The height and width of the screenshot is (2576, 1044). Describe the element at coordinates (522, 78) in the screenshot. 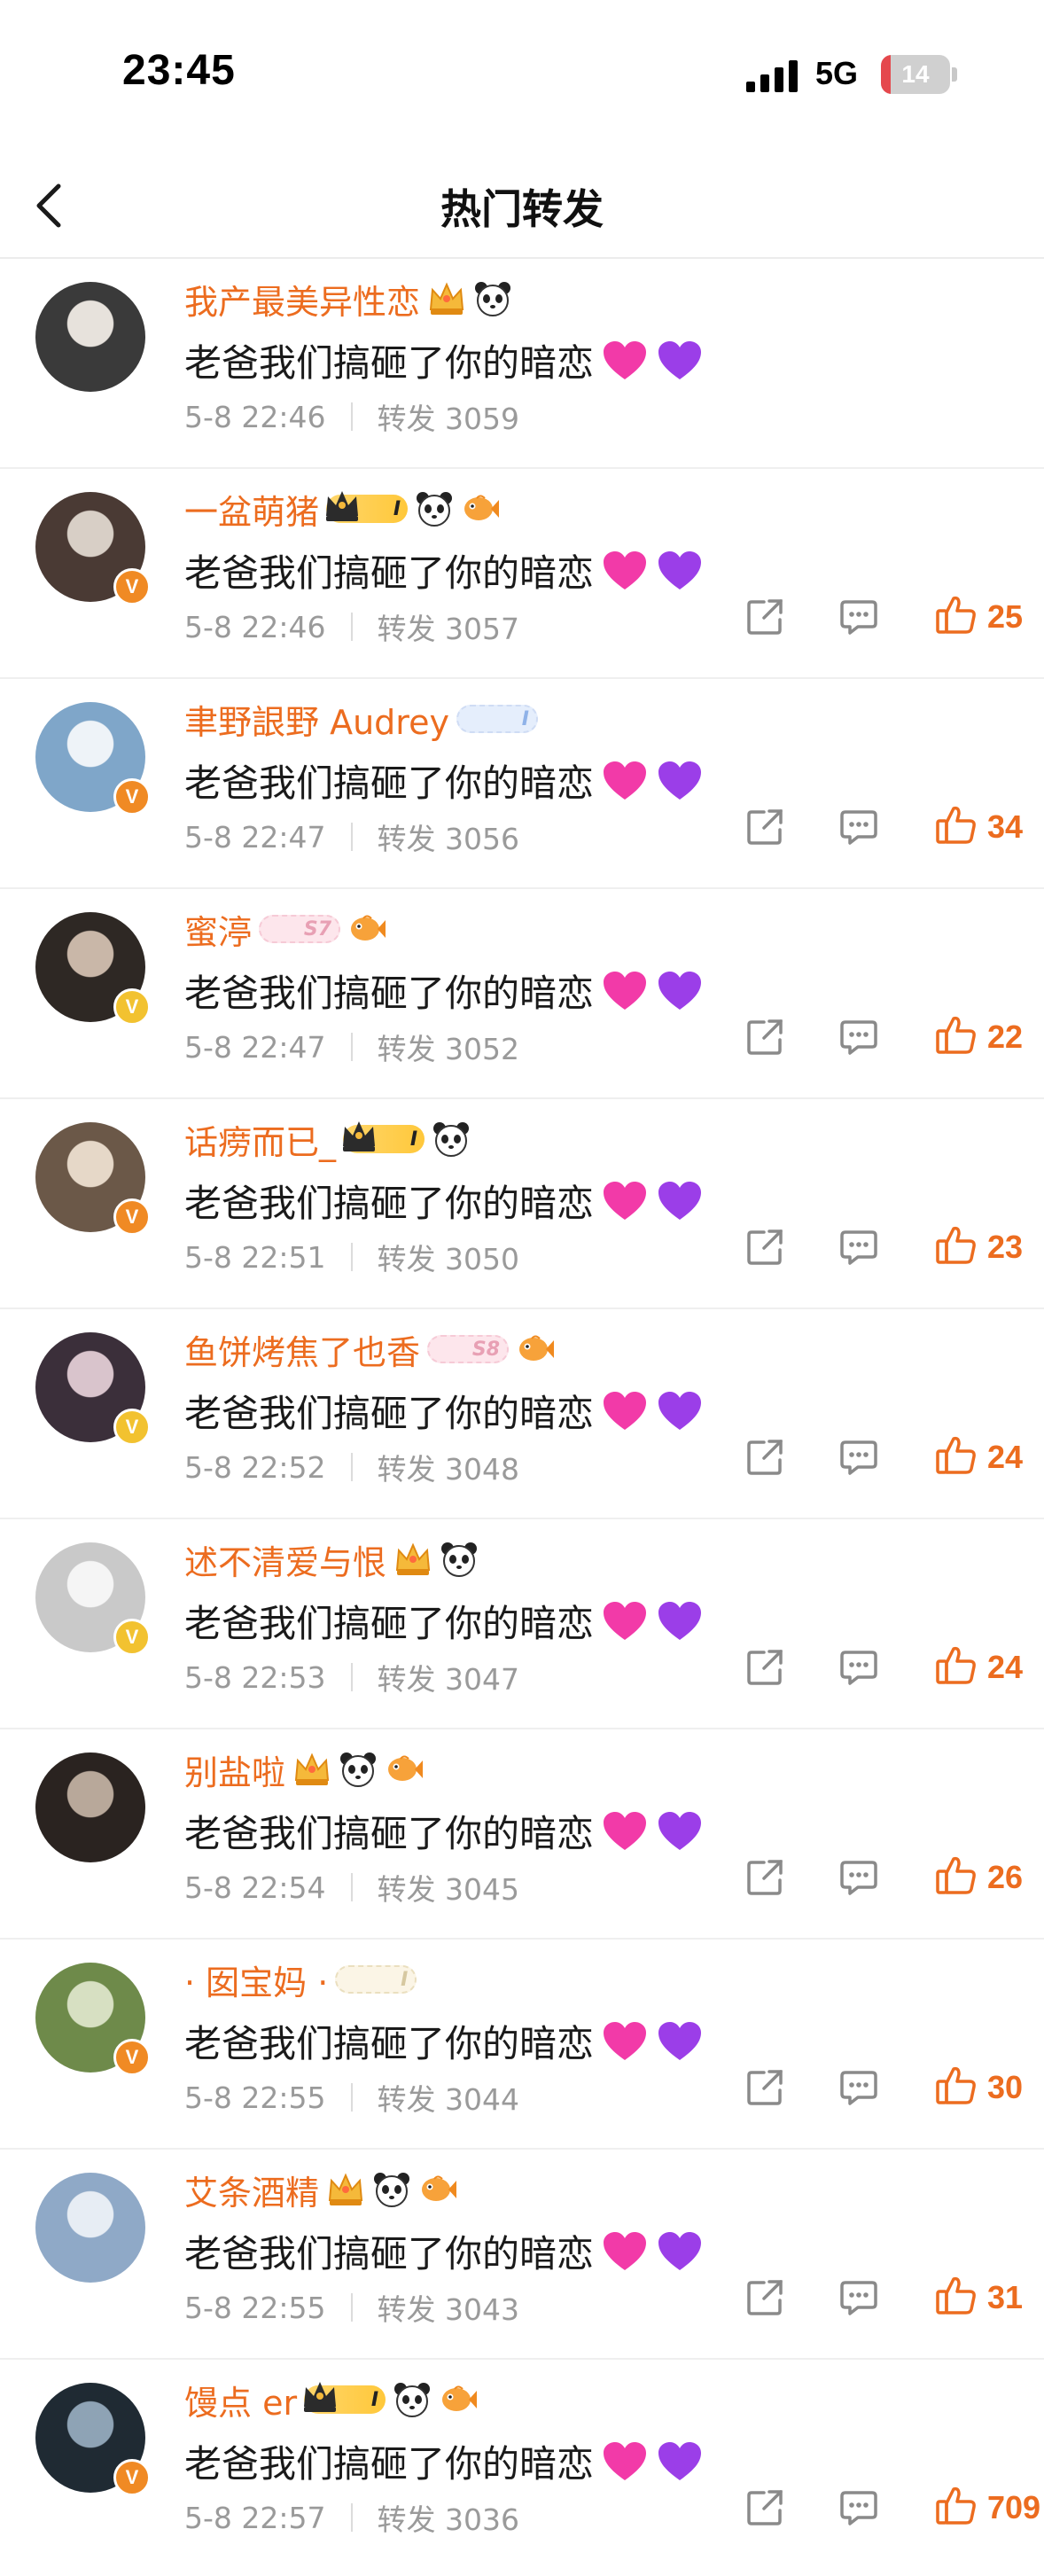

I see `status-bar: 23:45 5G 14` at that location.